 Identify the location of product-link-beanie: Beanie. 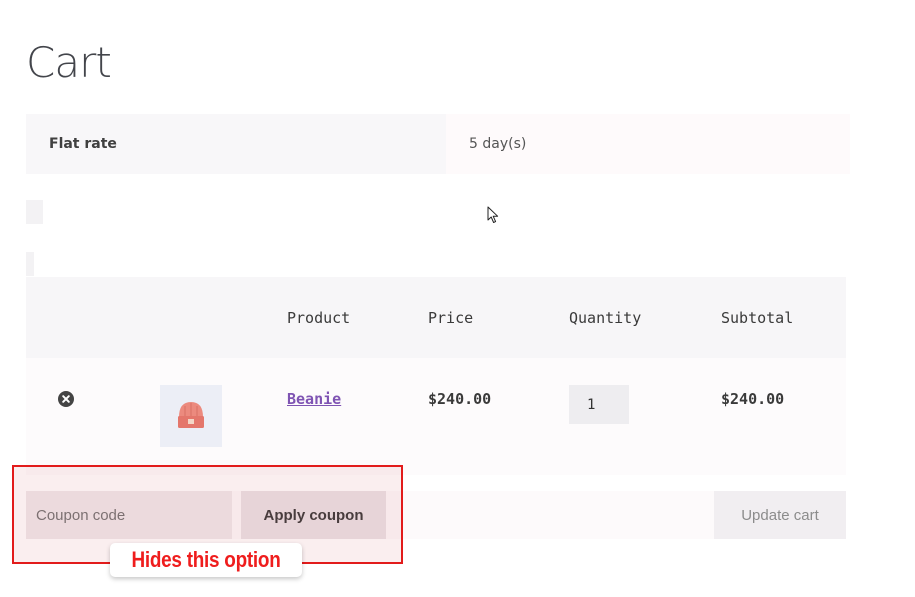
(314, 399).